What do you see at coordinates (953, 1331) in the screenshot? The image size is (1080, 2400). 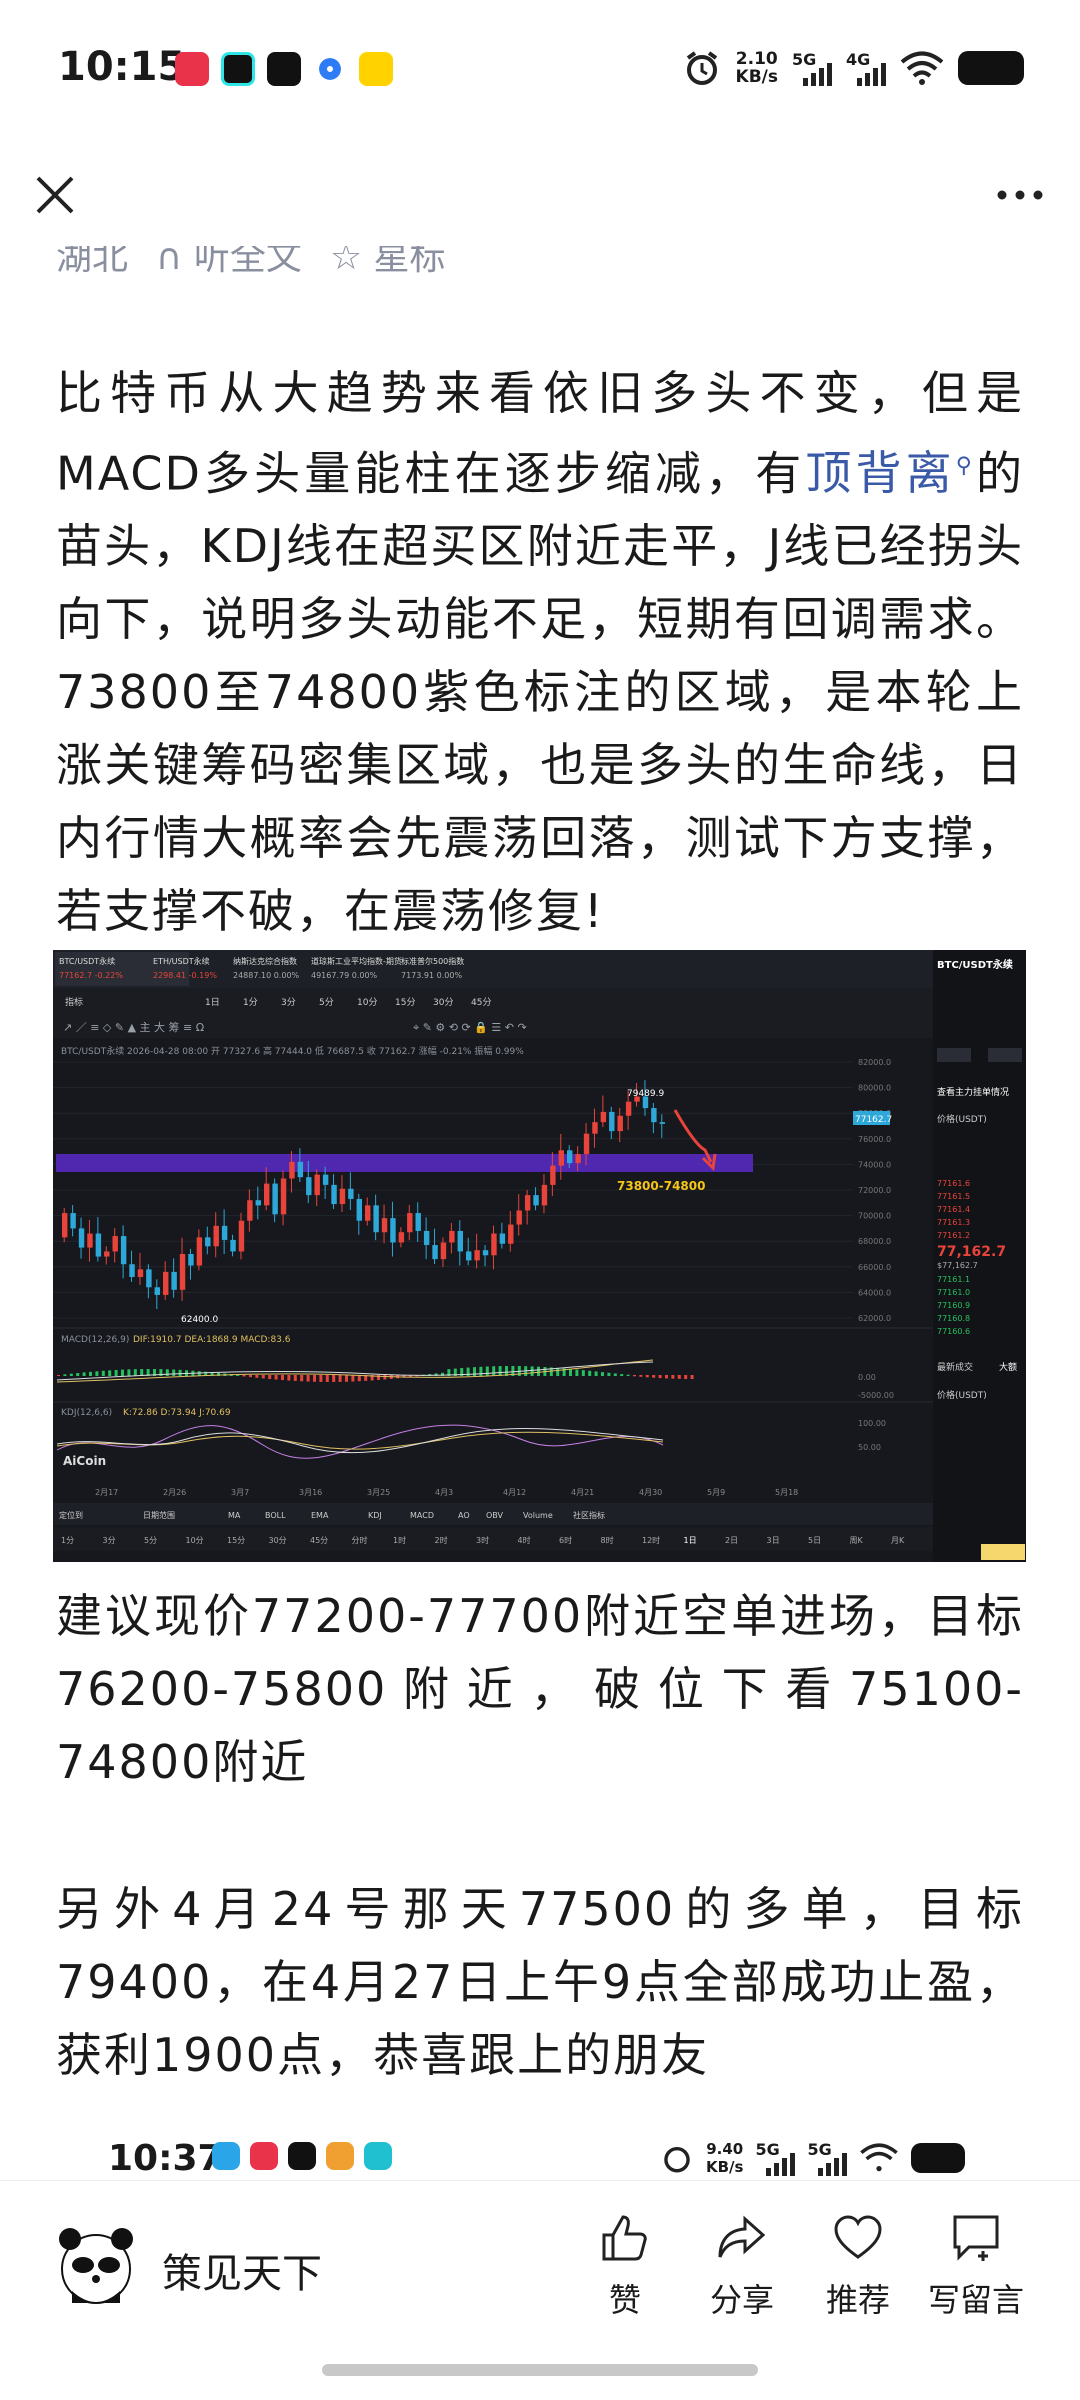 I see `bid-price: 77160.6` at bounding box center [953, 1331].